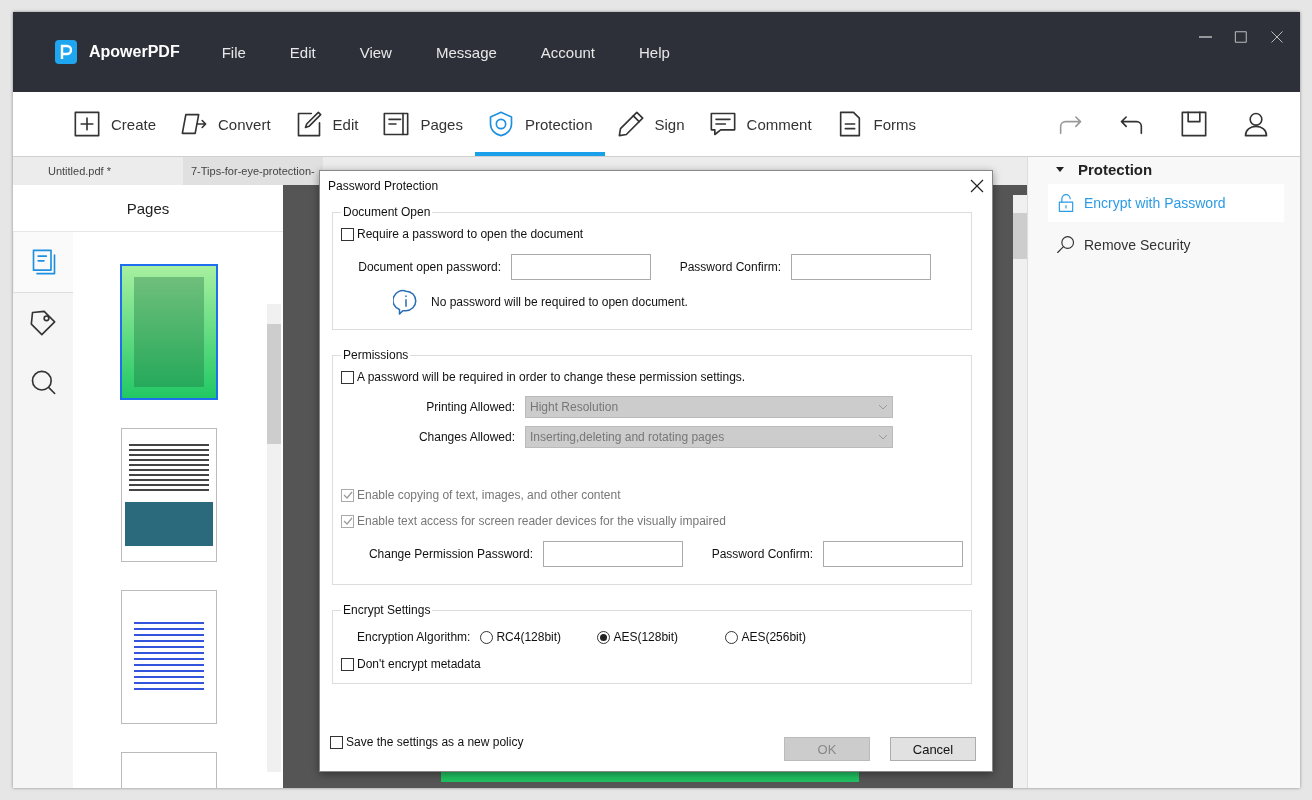 Image resolution: width=1312 pixels, height=800 pixels. Describe the element at coordinates (450, 554) in the screenshot. I see `field-label: Change Permission Password:` at that location.